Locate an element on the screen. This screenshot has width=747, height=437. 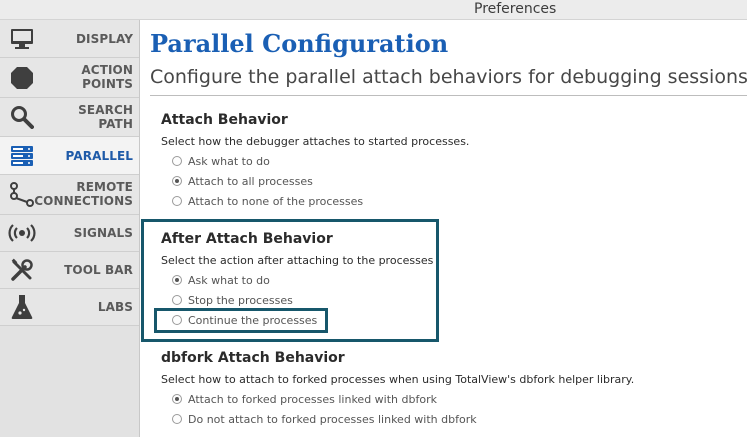
radio-after-ask-what-to-do: Ask what to do is located at coordinates (221, 280).